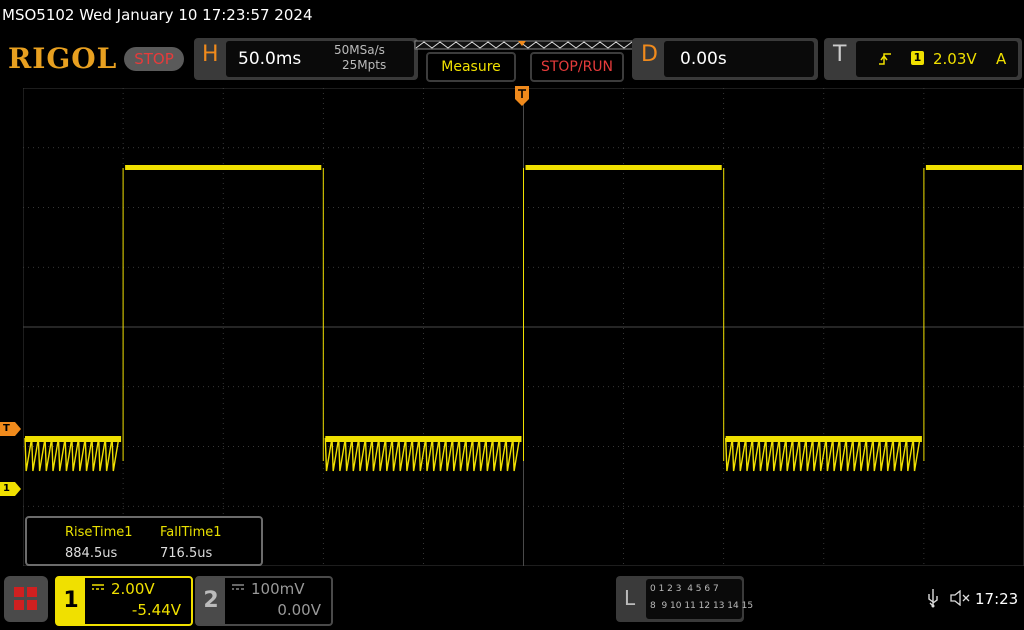 This screenshot has height=630, width=1024. I want to click on measurement-label: FallTime1, so click(191, 532).